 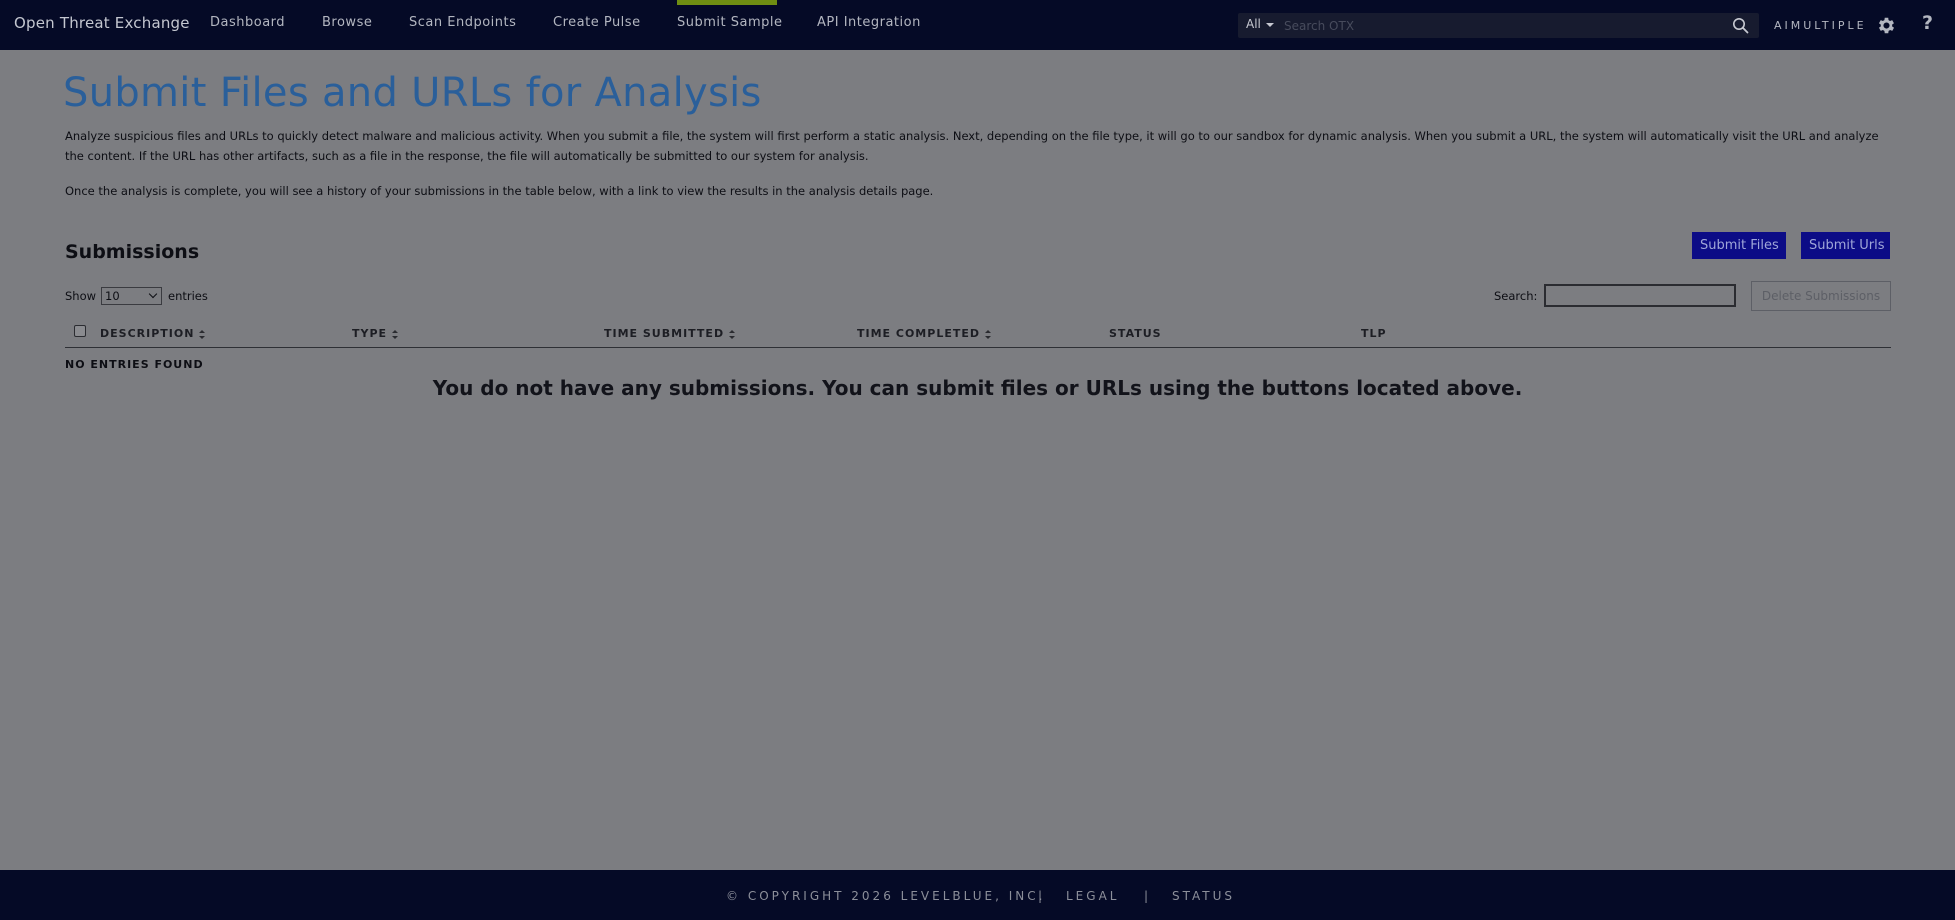 I want to click on gear-icon, so click(x=1886, y=27).